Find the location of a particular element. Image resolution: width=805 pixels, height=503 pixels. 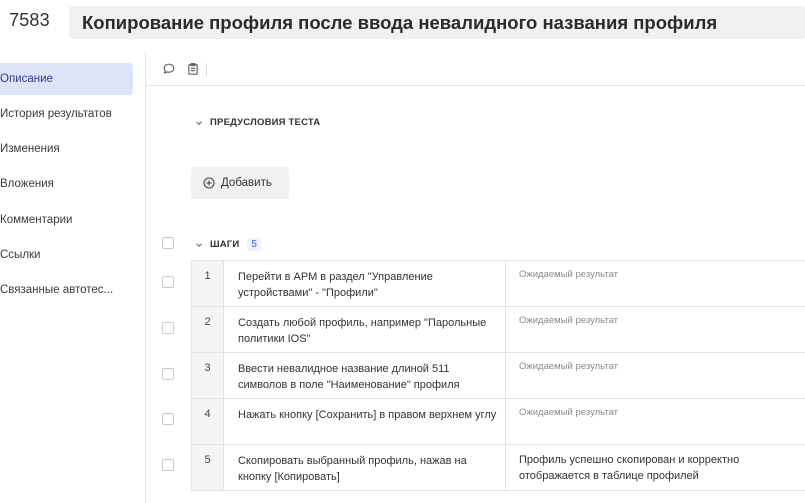

sidebar-item-results-history: История результатов is located at coordinates (66, 114).